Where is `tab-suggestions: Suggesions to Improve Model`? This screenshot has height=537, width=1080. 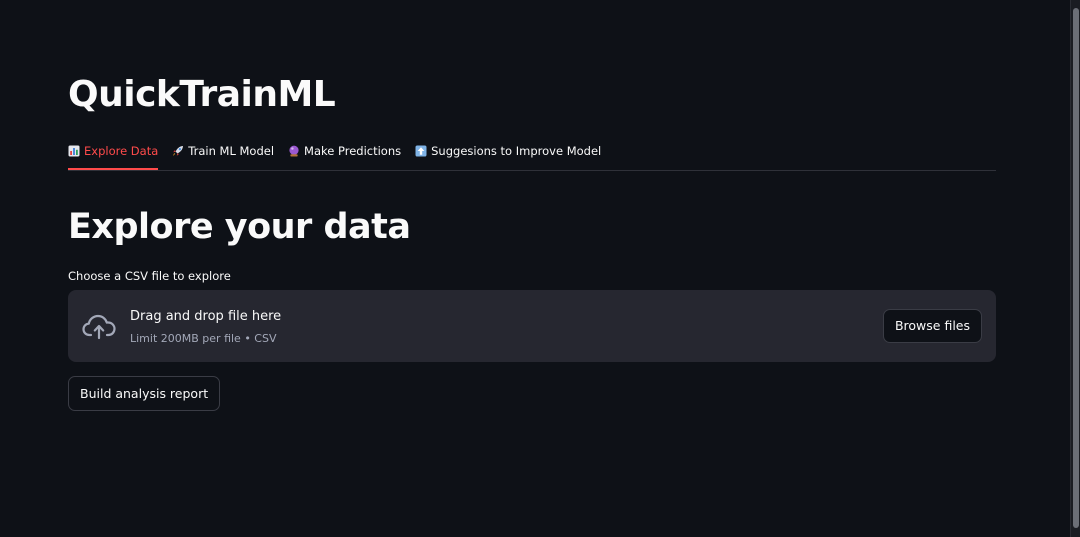
tab-suggestions: Suggesions to Improve Model is located at coordinates (508, 154).